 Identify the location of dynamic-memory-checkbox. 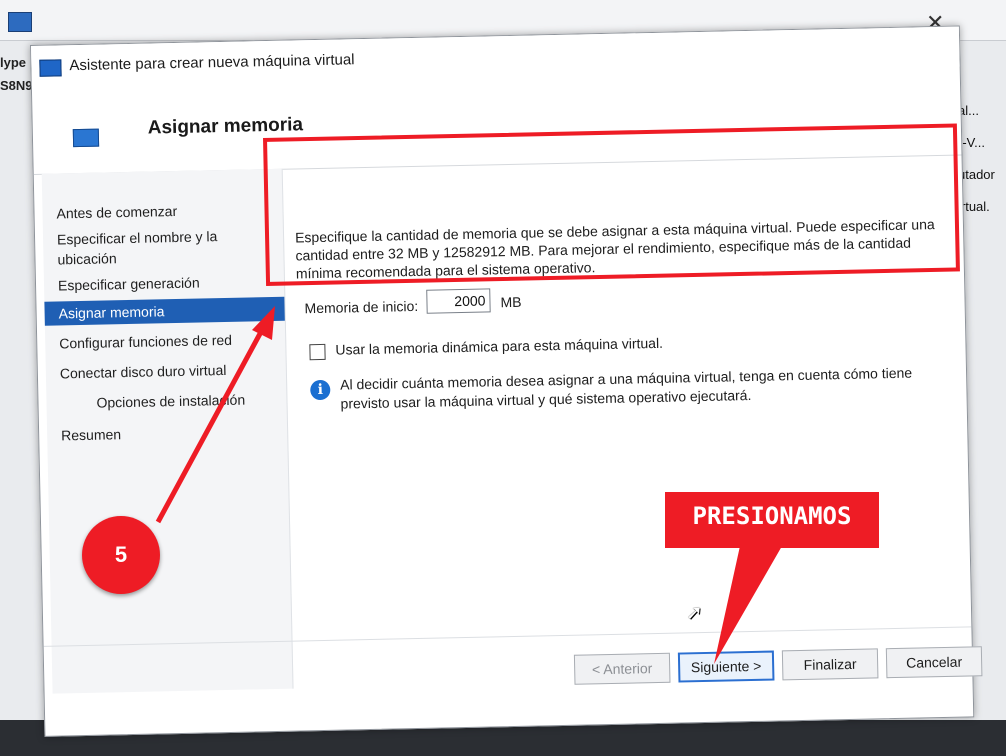
(317, 352).